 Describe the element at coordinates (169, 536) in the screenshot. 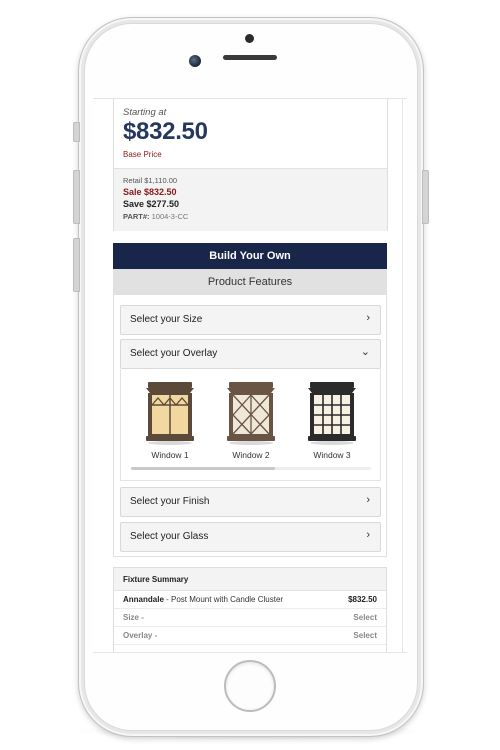

I see `glass-accordion-label: Select your Glass` at that location.